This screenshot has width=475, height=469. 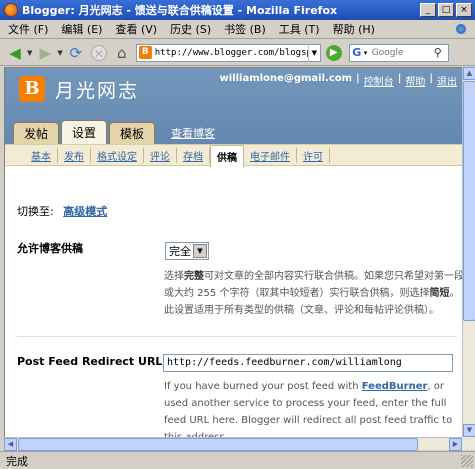 I want to click on advanced-mode-link: 高级模式, so click(x=85, y=211).